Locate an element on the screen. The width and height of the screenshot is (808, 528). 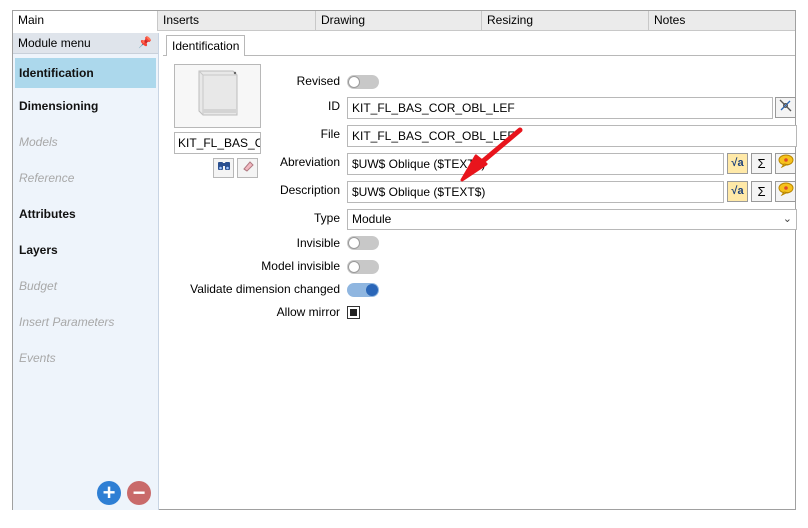
sidebar-item-identification: Identification is located at coordinates (85, 73).